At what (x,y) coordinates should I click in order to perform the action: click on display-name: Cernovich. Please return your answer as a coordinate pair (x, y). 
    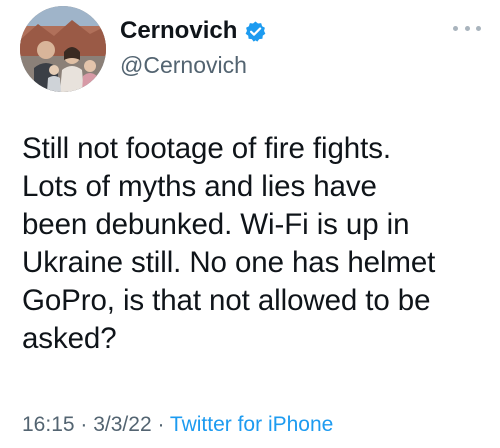
    Looking at the image, I should click on (178, 31).